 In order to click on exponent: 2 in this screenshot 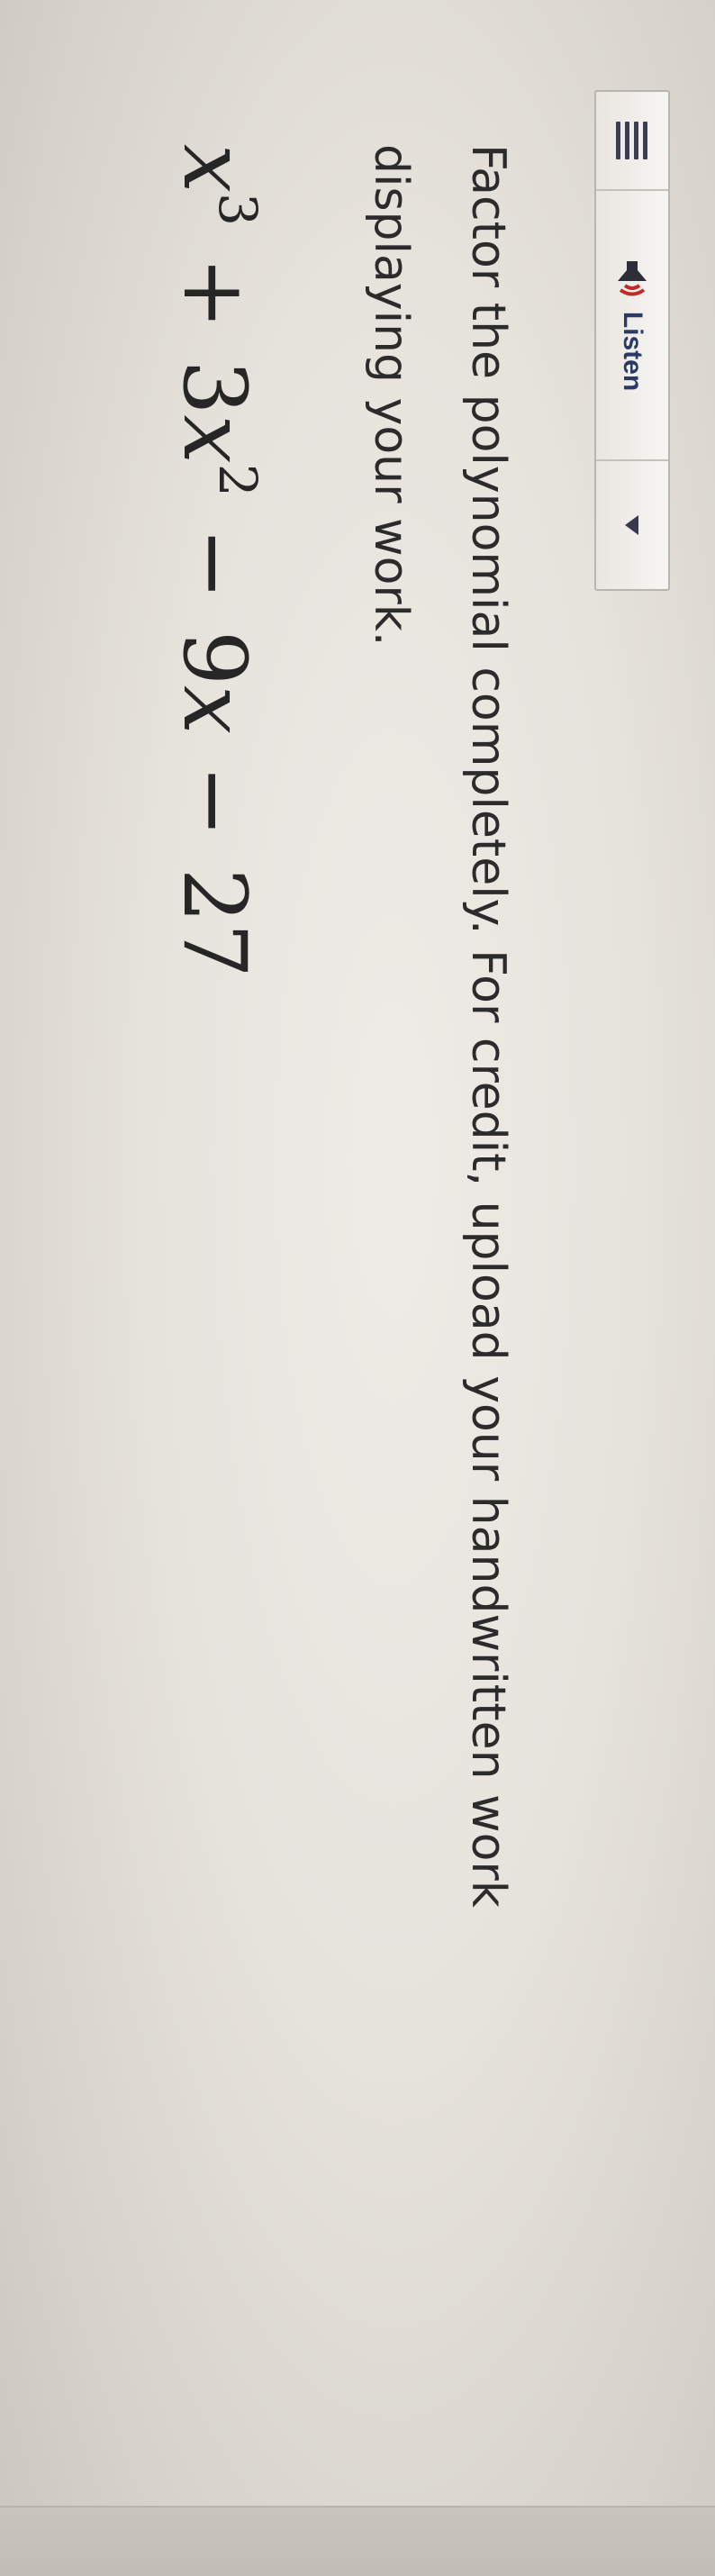, I will do `click(237, 480)`.